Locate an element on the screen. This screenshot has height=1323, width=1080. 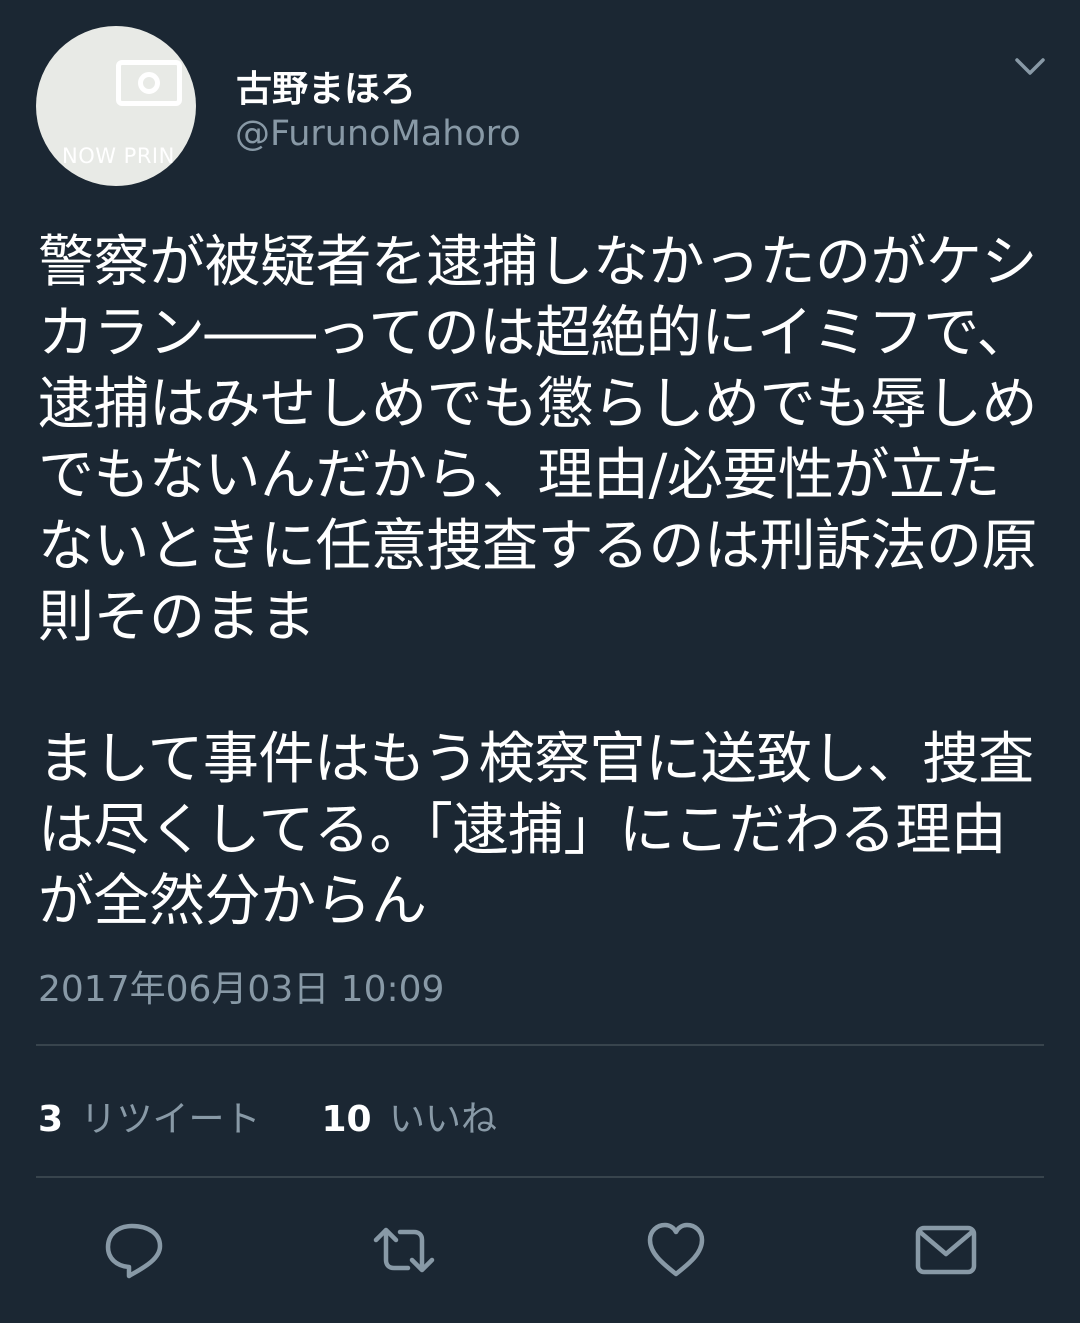
author-handle: @FurunoMahoro is located at coordinates (378, 134).